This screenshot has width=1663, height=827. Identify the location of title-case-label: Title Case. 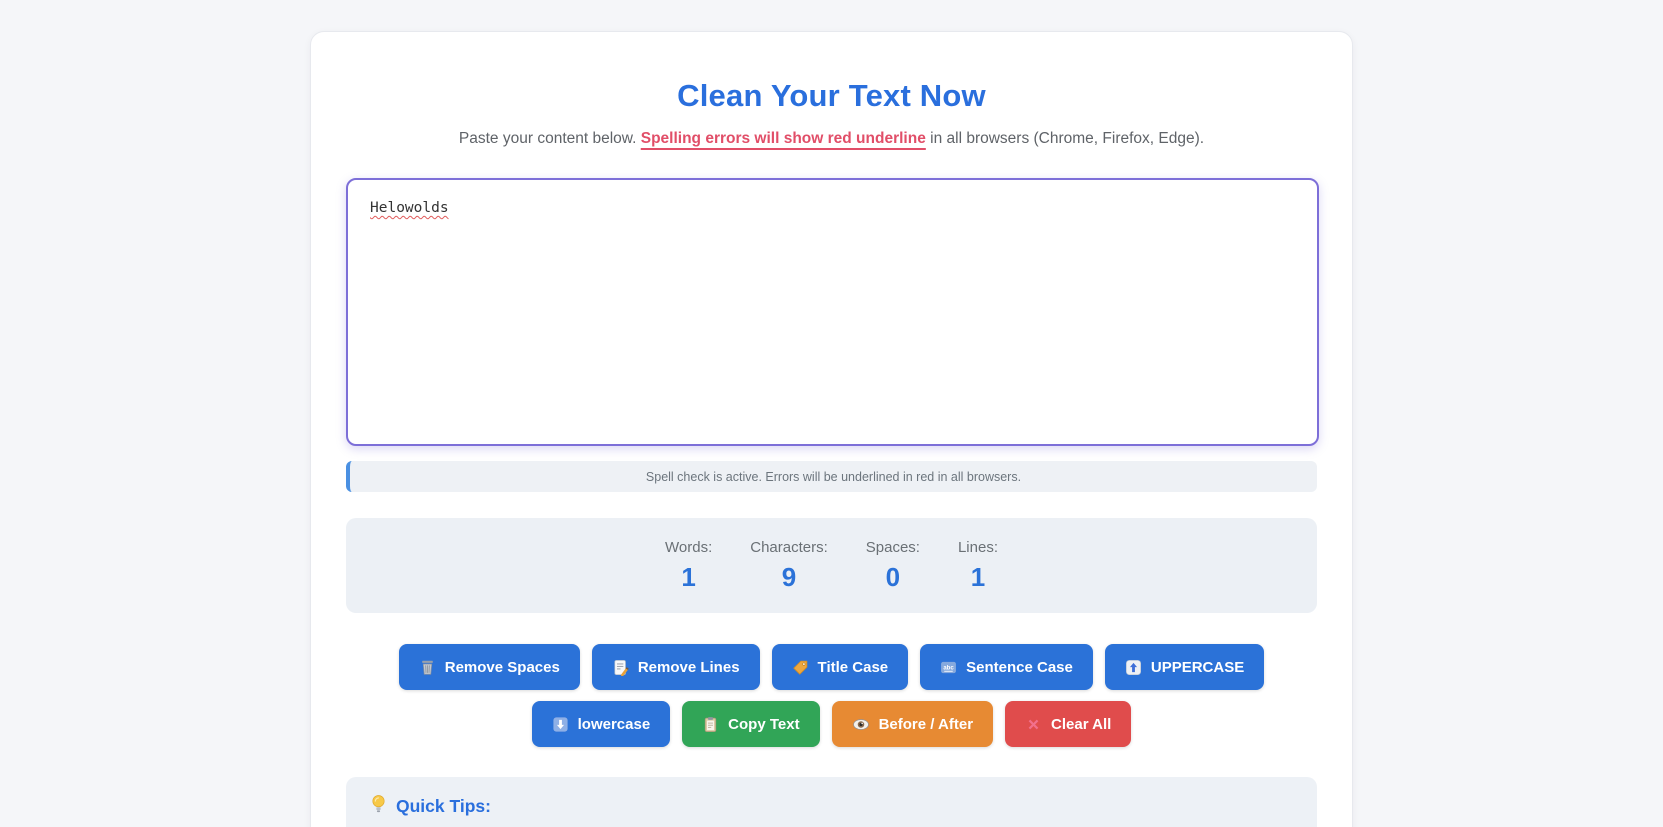
(853, 667).